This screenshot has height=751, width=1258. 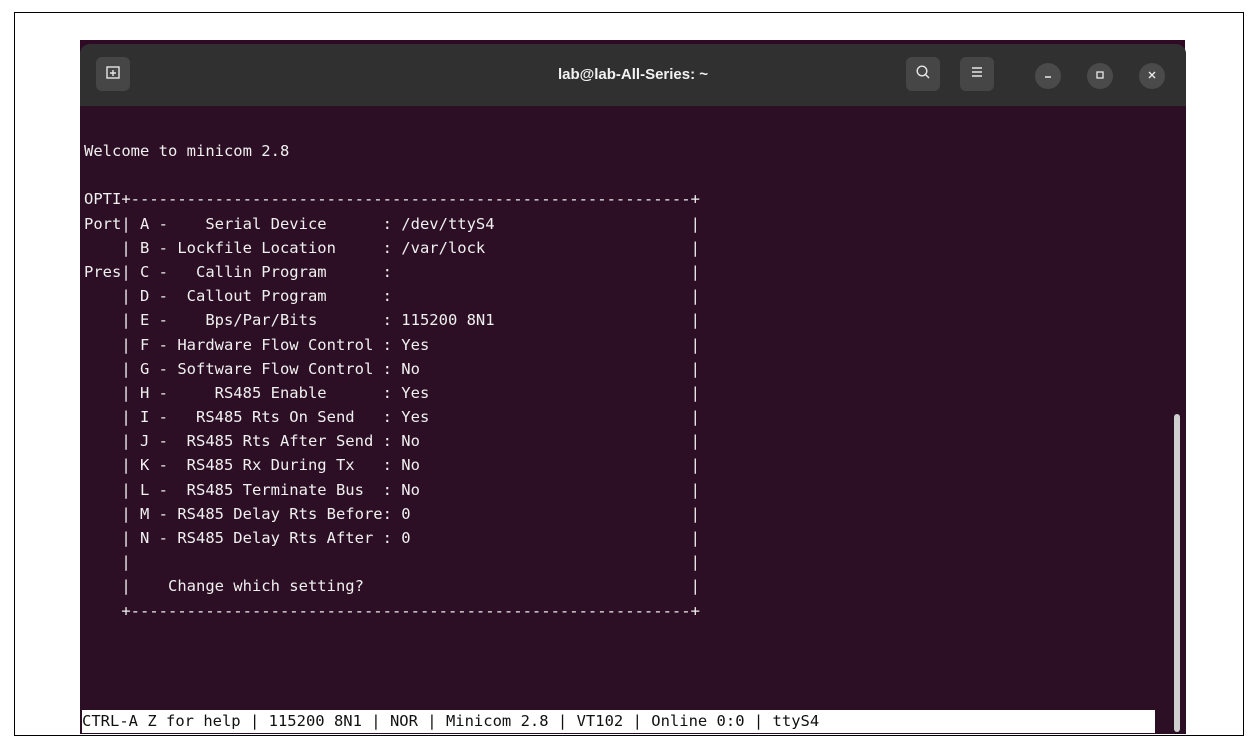 What do you see at coordinates (392, 320) in the screenshot?
I see `terminal-line: | E - Bps/Par/Bits : 115200 8N1 |` at bounding box center [392, 320].